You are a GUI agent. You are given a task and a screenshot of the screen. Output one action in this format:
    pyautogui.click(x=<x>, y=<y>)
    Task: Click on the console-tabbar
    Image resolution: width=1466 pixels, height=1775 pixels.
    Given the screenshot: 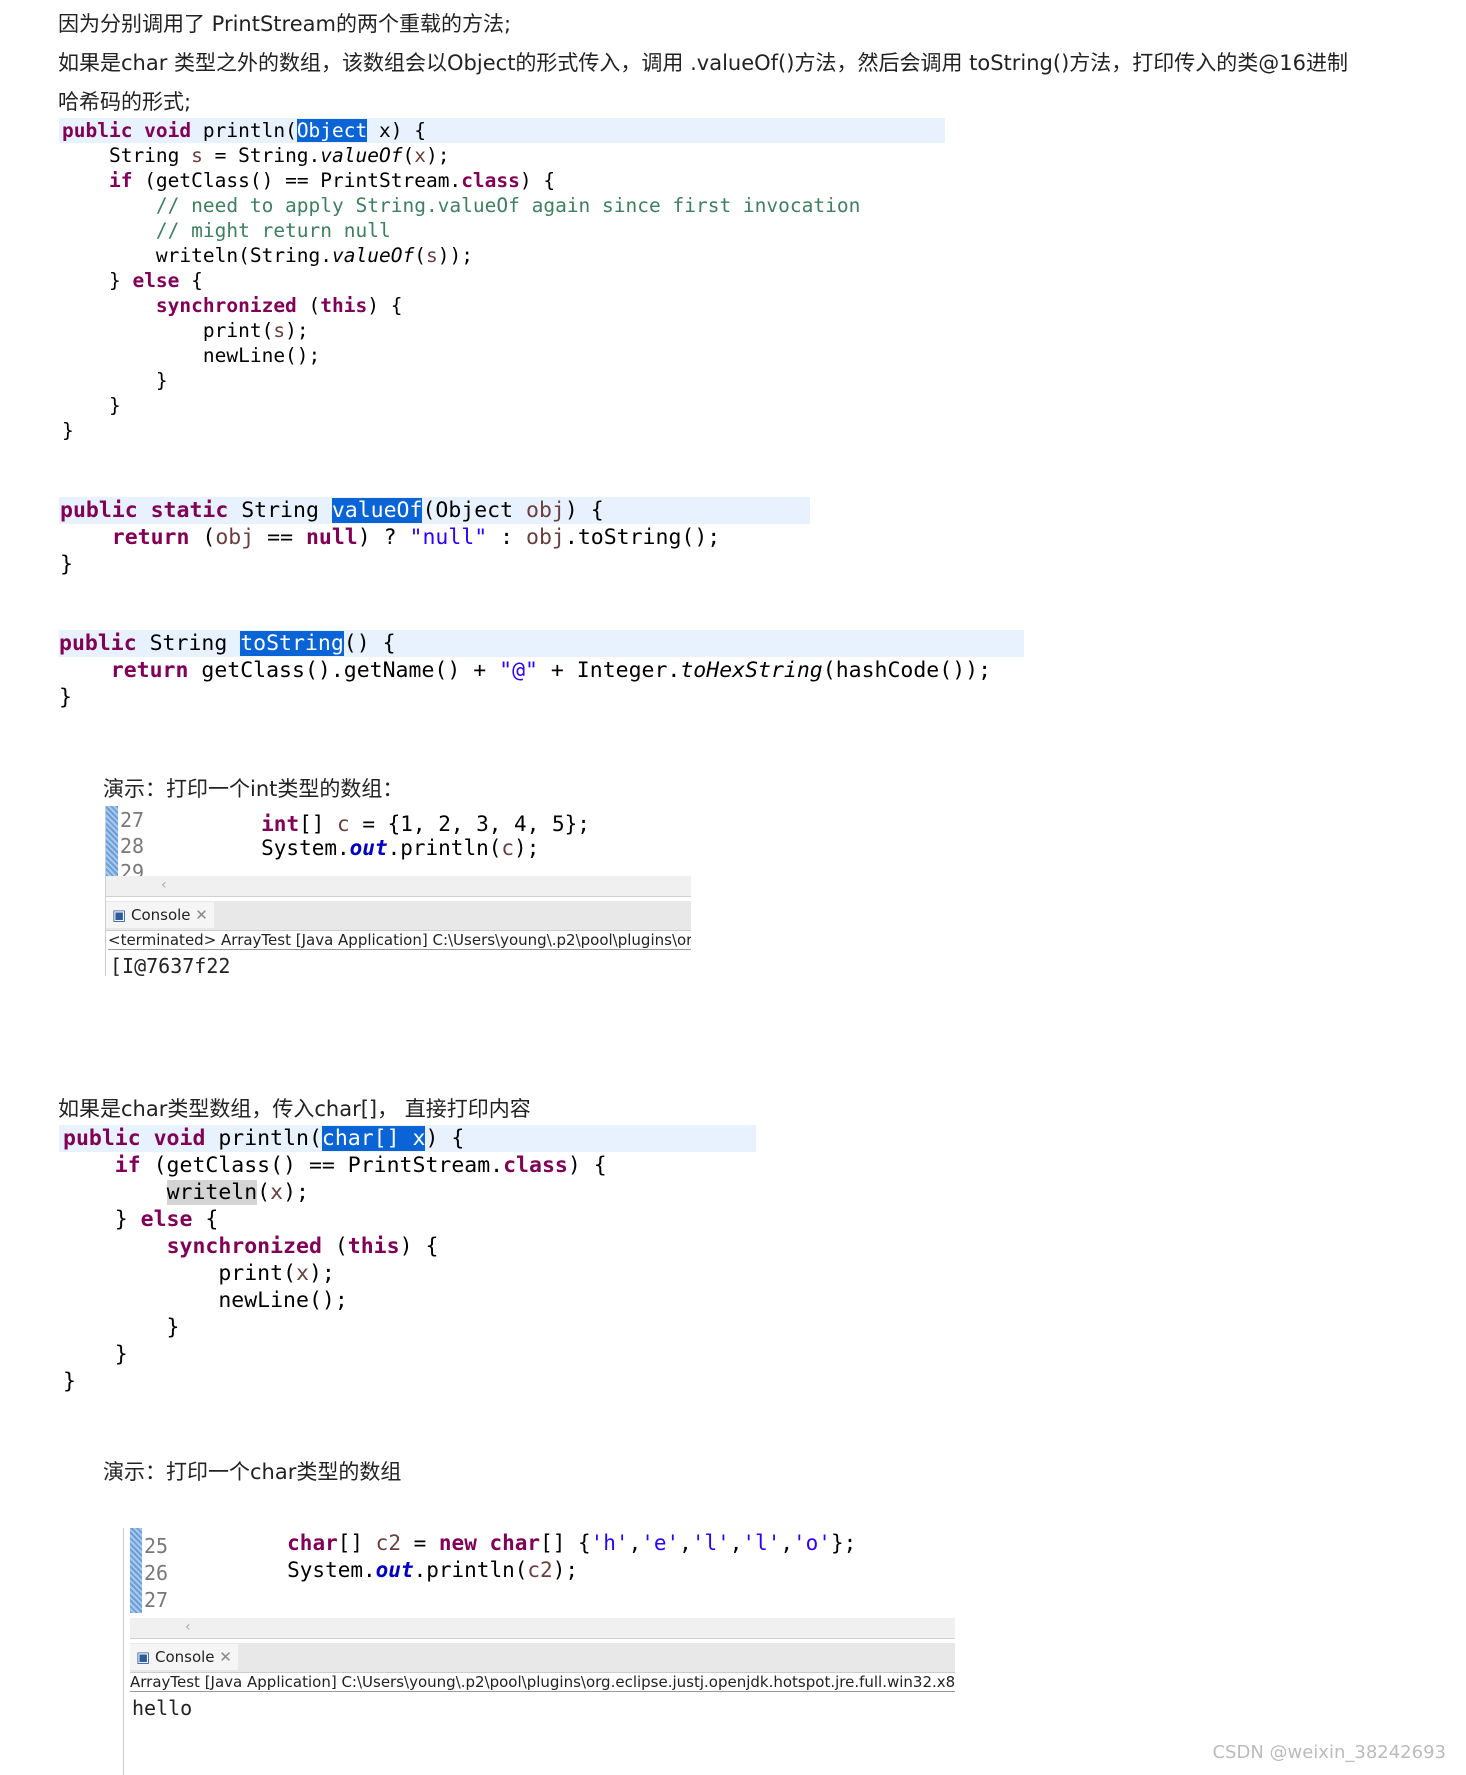 What is the action you would take?
    pyautogui.click(x=542, y=1658)
    